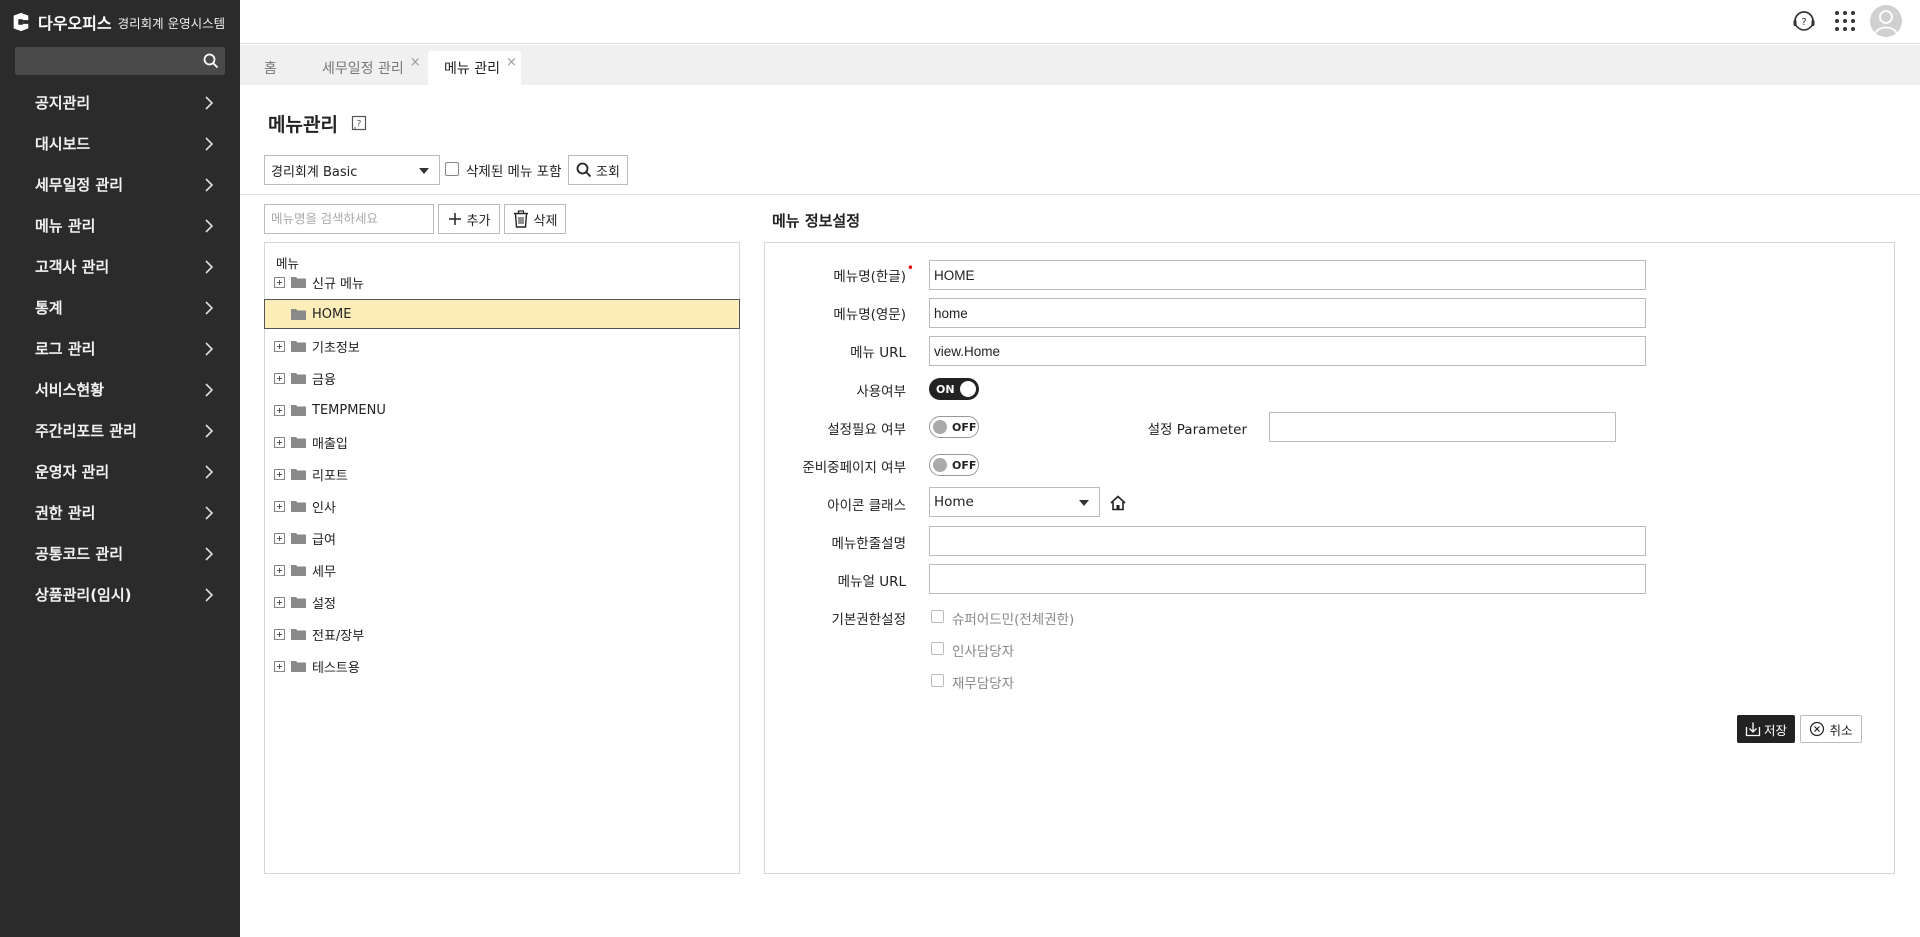 Image resolution: width=1920 pixels, height=937 pixels. What do you see at coordinates (869, 277) in the screenshot?
I see `name-ko-label-text: 메뉴명(한글)` at bounding box center [869, 277].